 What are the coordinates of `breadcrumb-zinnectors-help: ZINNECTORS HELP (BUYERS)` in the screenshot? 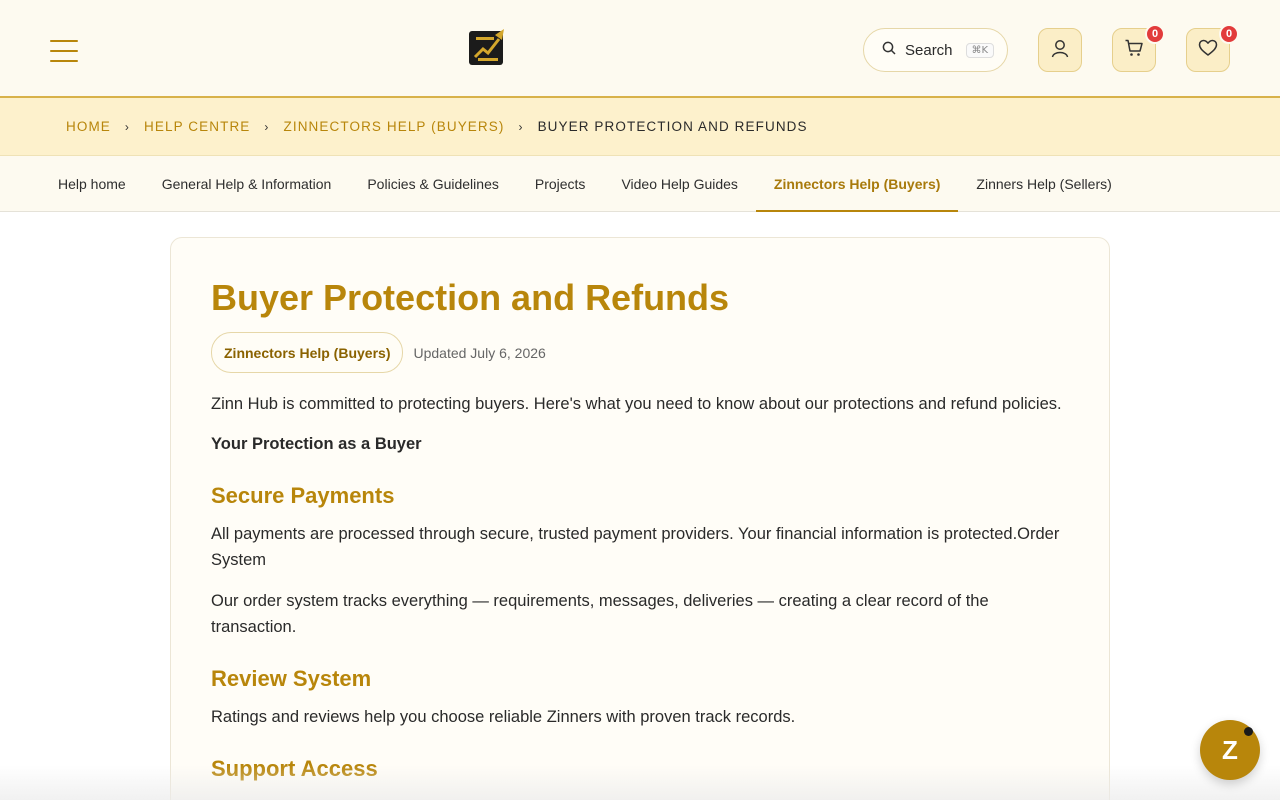 It's located at (394, 126).